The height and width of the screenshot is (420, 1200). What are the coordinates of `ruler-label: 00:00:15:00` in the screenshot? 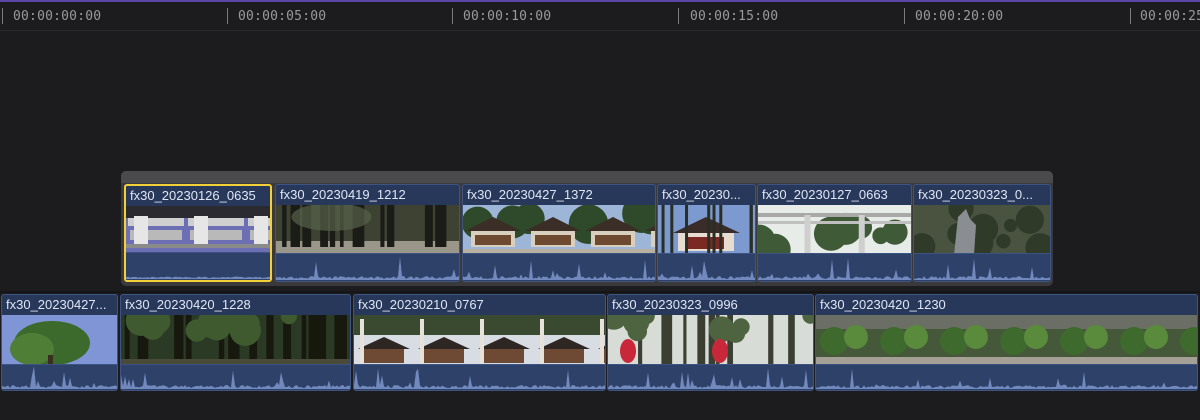 It's located at (734, 16).